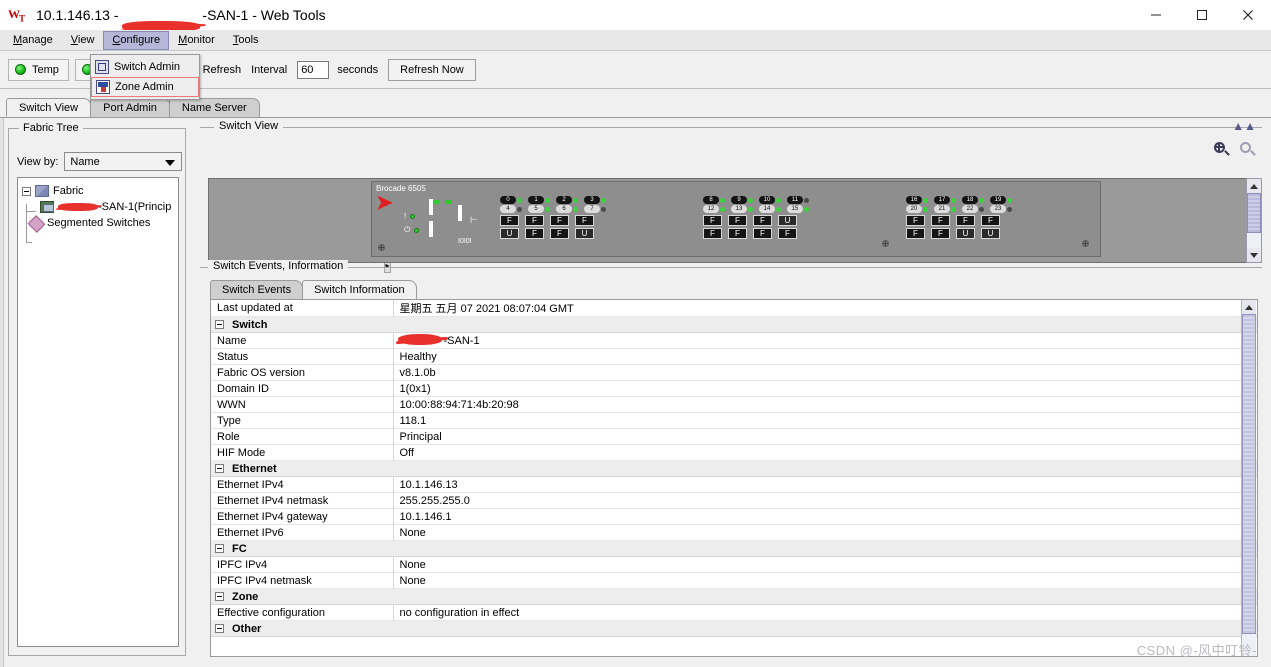  Describe the element at coordinates (98, 223) in the screenshot. I see `tree-item-segmented-switches: Segmented Switches` at that location.